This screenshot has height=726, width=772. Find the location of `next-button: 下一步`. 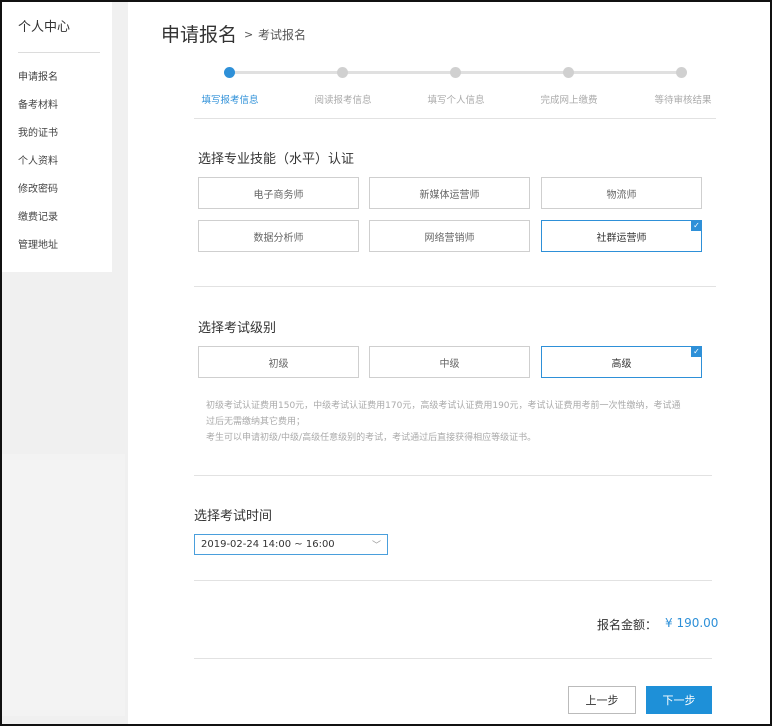

next-button: 下一步 is located at coordinates (679, 700).